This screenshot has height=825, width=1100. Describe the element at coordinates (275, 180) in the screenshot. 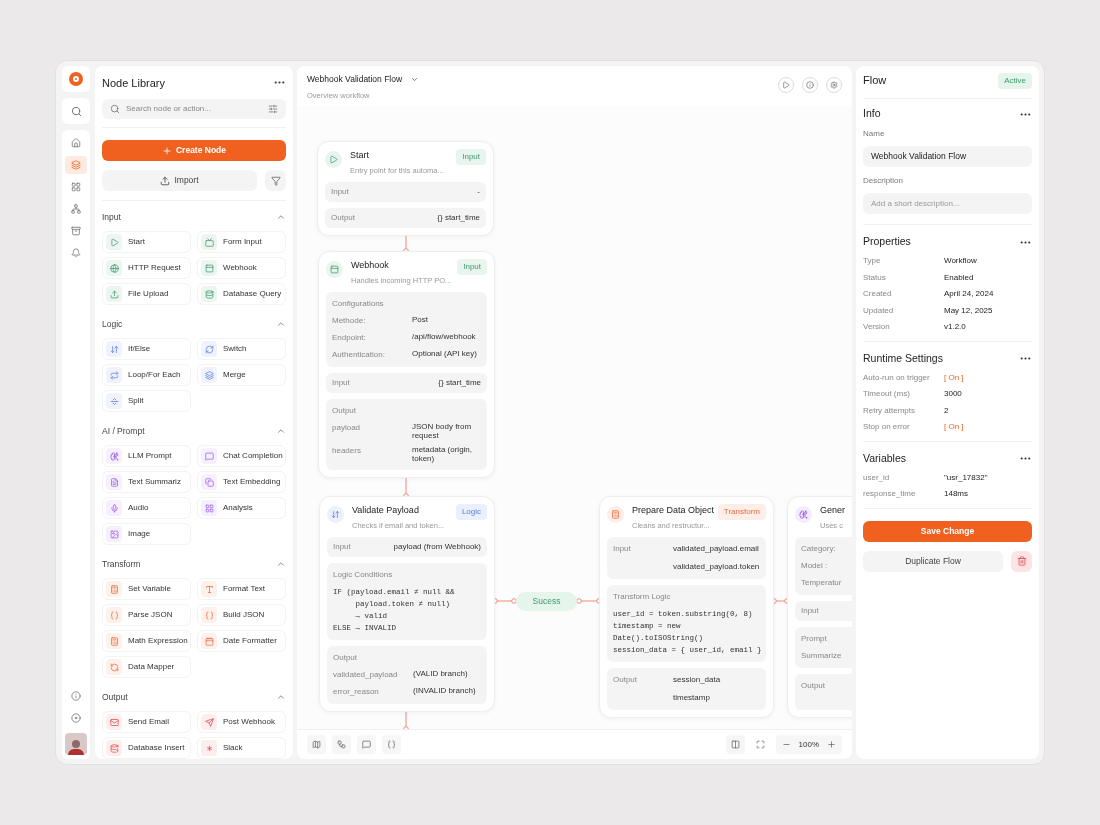

I see `filter-icon` at that location.